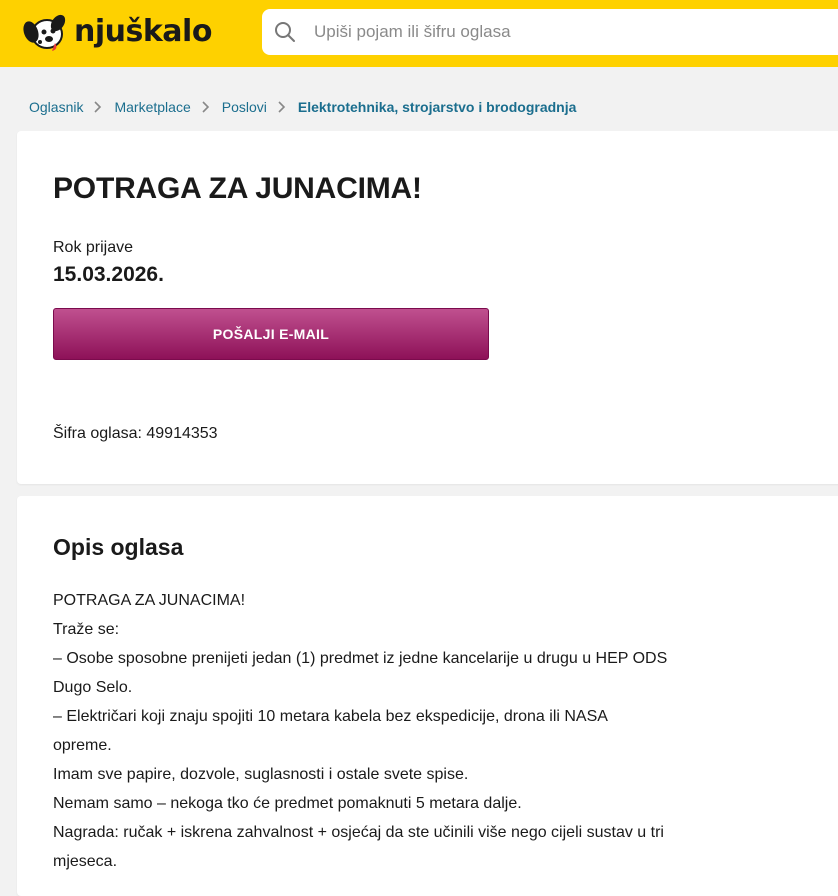 This screenshot has height=896, width=838. Describe the element at coordinates (143, 31) in the screenshot. I see `logo-text: njuškalo` at that location.